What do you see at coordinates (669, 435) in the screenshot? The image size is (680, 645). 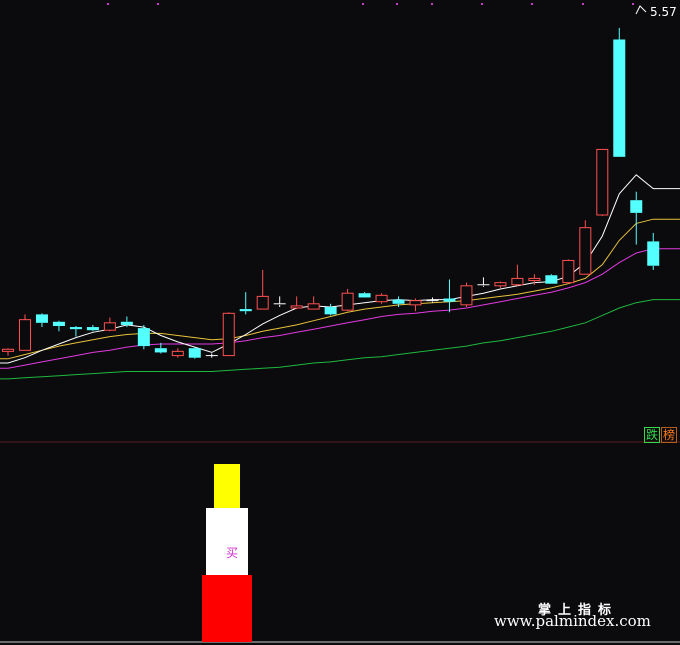 I see `ranking-tag: 榜` at bounding box center [669, 435].